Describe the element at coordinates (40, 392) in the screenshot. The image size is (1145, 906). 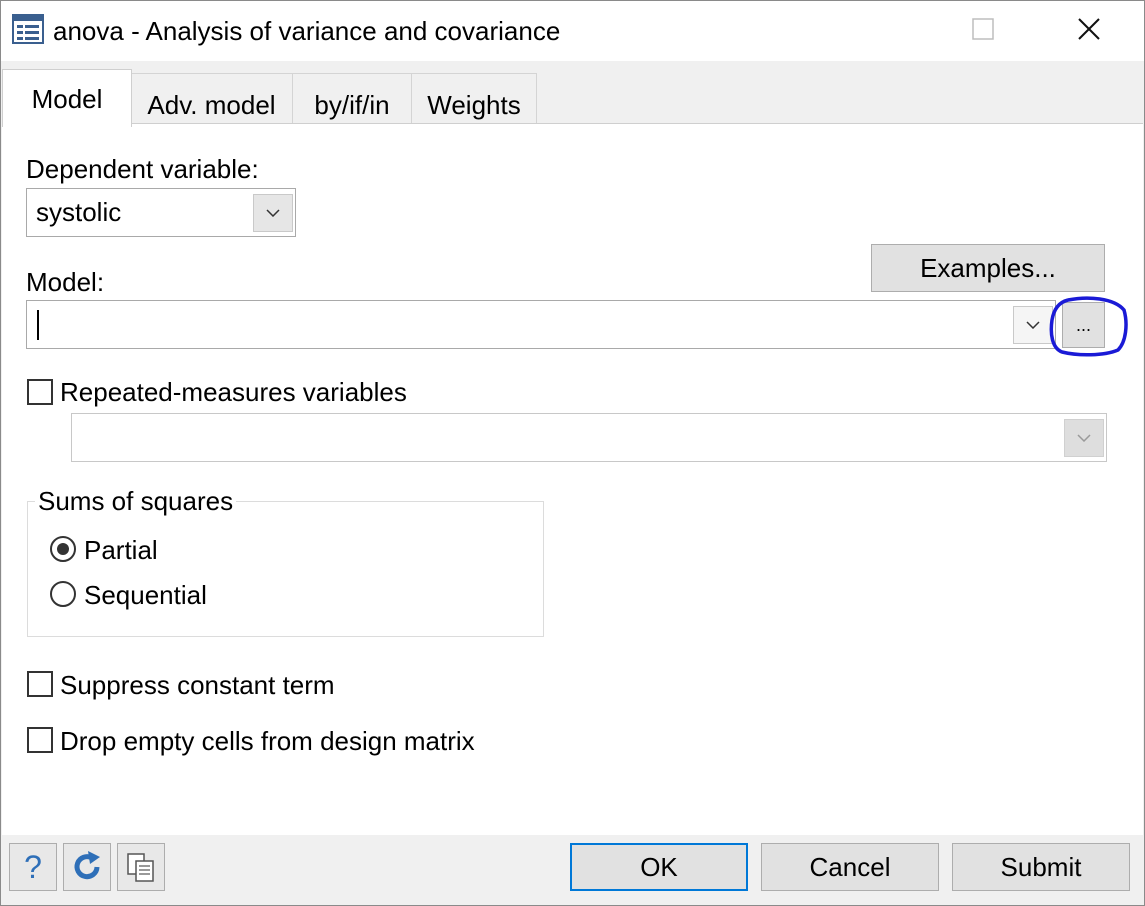
I see `repeated-measures-checkbox` at that location.